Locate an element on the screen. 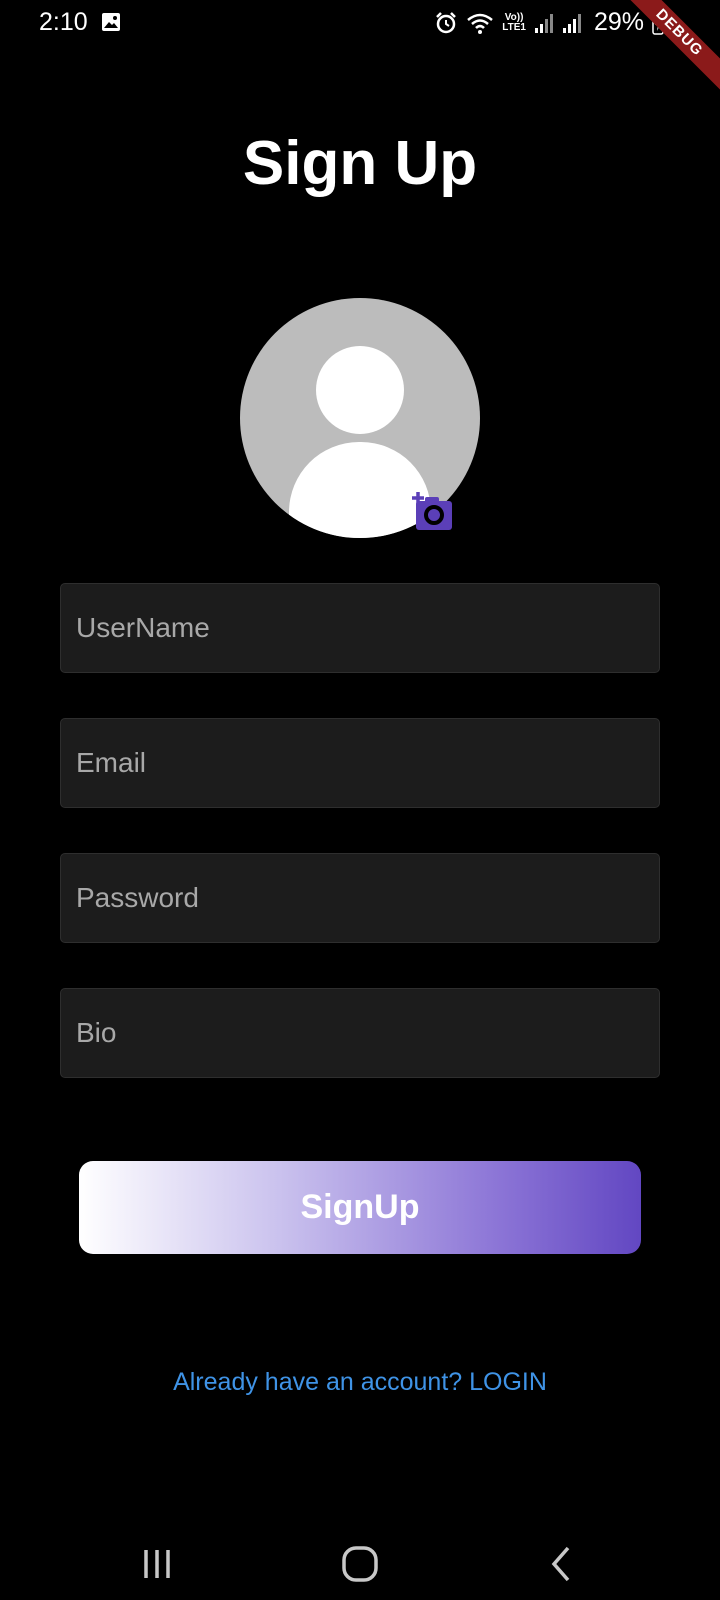 Image resolution: width=720 pixels, height=1600 pixels. email-input is located at coordinates (360, 763).